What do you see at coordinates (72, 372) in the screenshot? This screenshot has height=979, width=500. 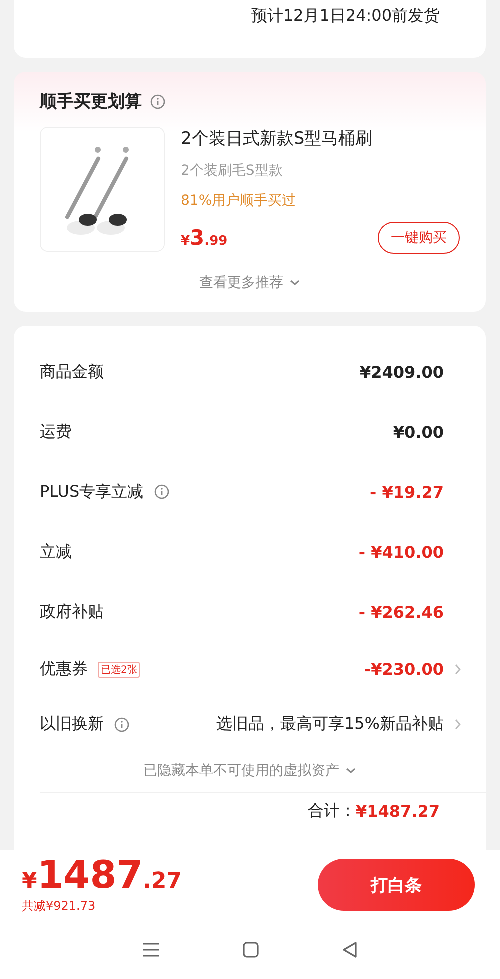 I see `row-label: 商品金额` at bounding box center [72, 372].